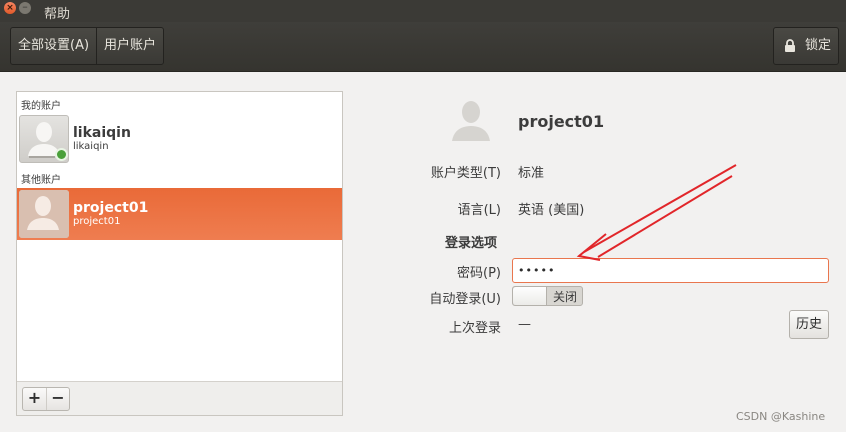 The width and height of the screenshot is (846, 432). What do you see at coordinates (479, 273) in the screenshot?
I see `password-label: 密码(P)` at bounding box center [479, 273].